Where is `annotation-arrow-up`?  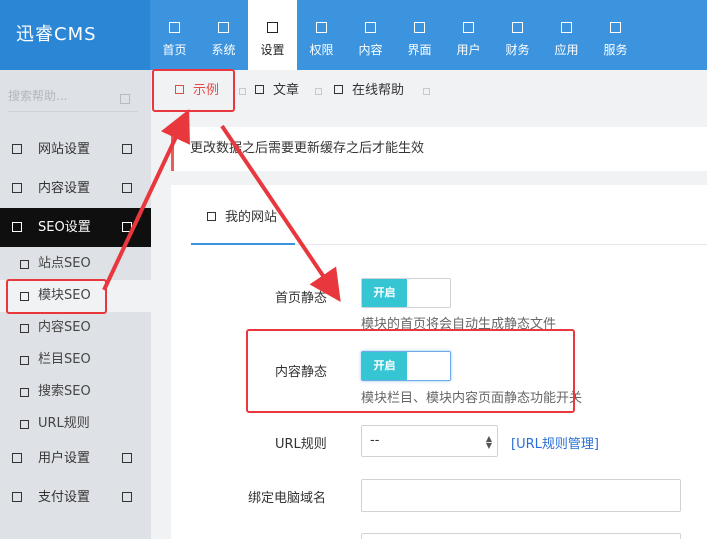 annotation-arrow-up is located at coordinates (146, 200).